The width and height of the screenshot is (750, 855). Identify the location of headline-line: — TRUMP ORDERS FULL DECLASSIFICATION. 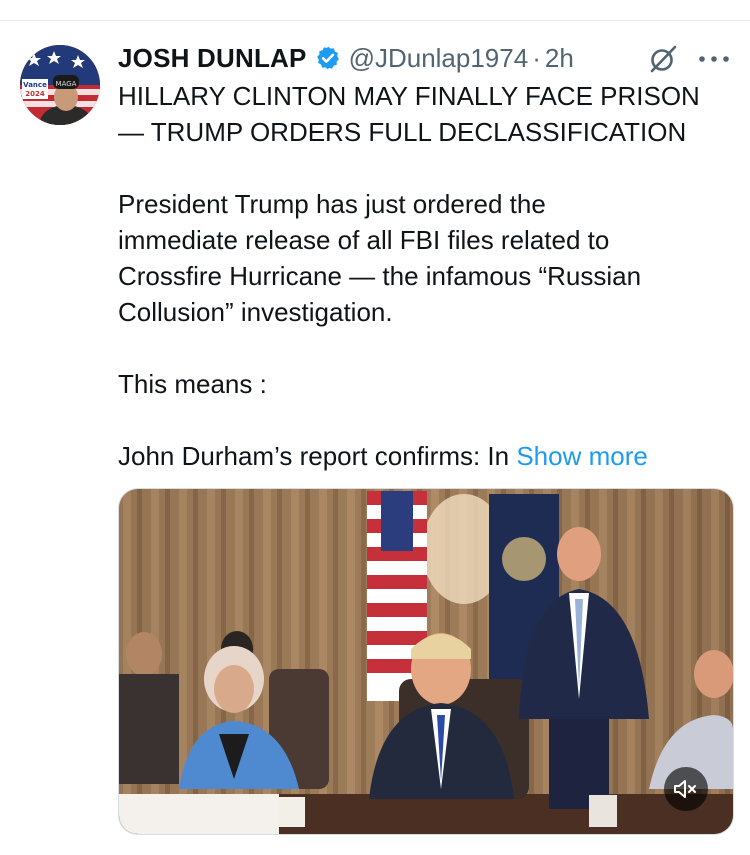
(402, 132).